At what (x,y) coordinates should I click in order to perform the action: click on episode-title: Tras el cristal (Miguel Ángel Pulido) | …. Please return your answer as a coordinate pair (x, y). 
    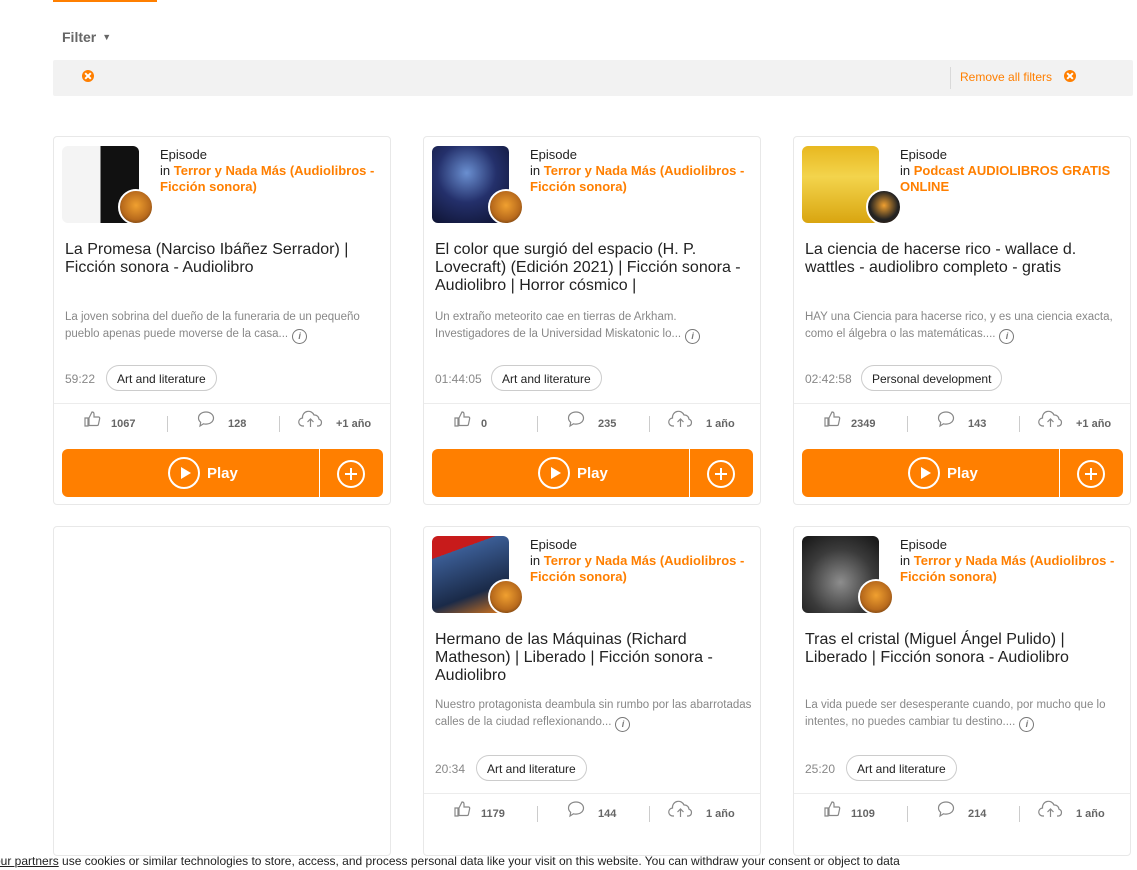
    Looking at the image, I should click on (964, 649).